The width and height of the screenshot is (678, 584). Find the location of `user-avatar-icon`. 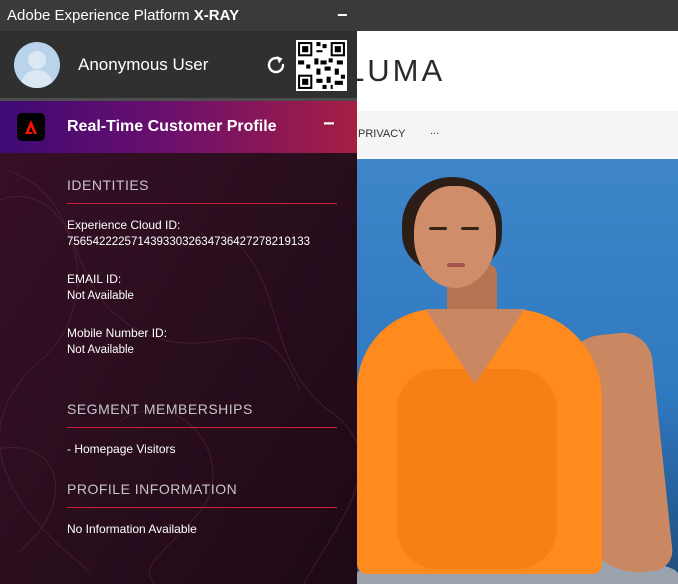

user-avatar-icon is located at coordinates (37, 65).